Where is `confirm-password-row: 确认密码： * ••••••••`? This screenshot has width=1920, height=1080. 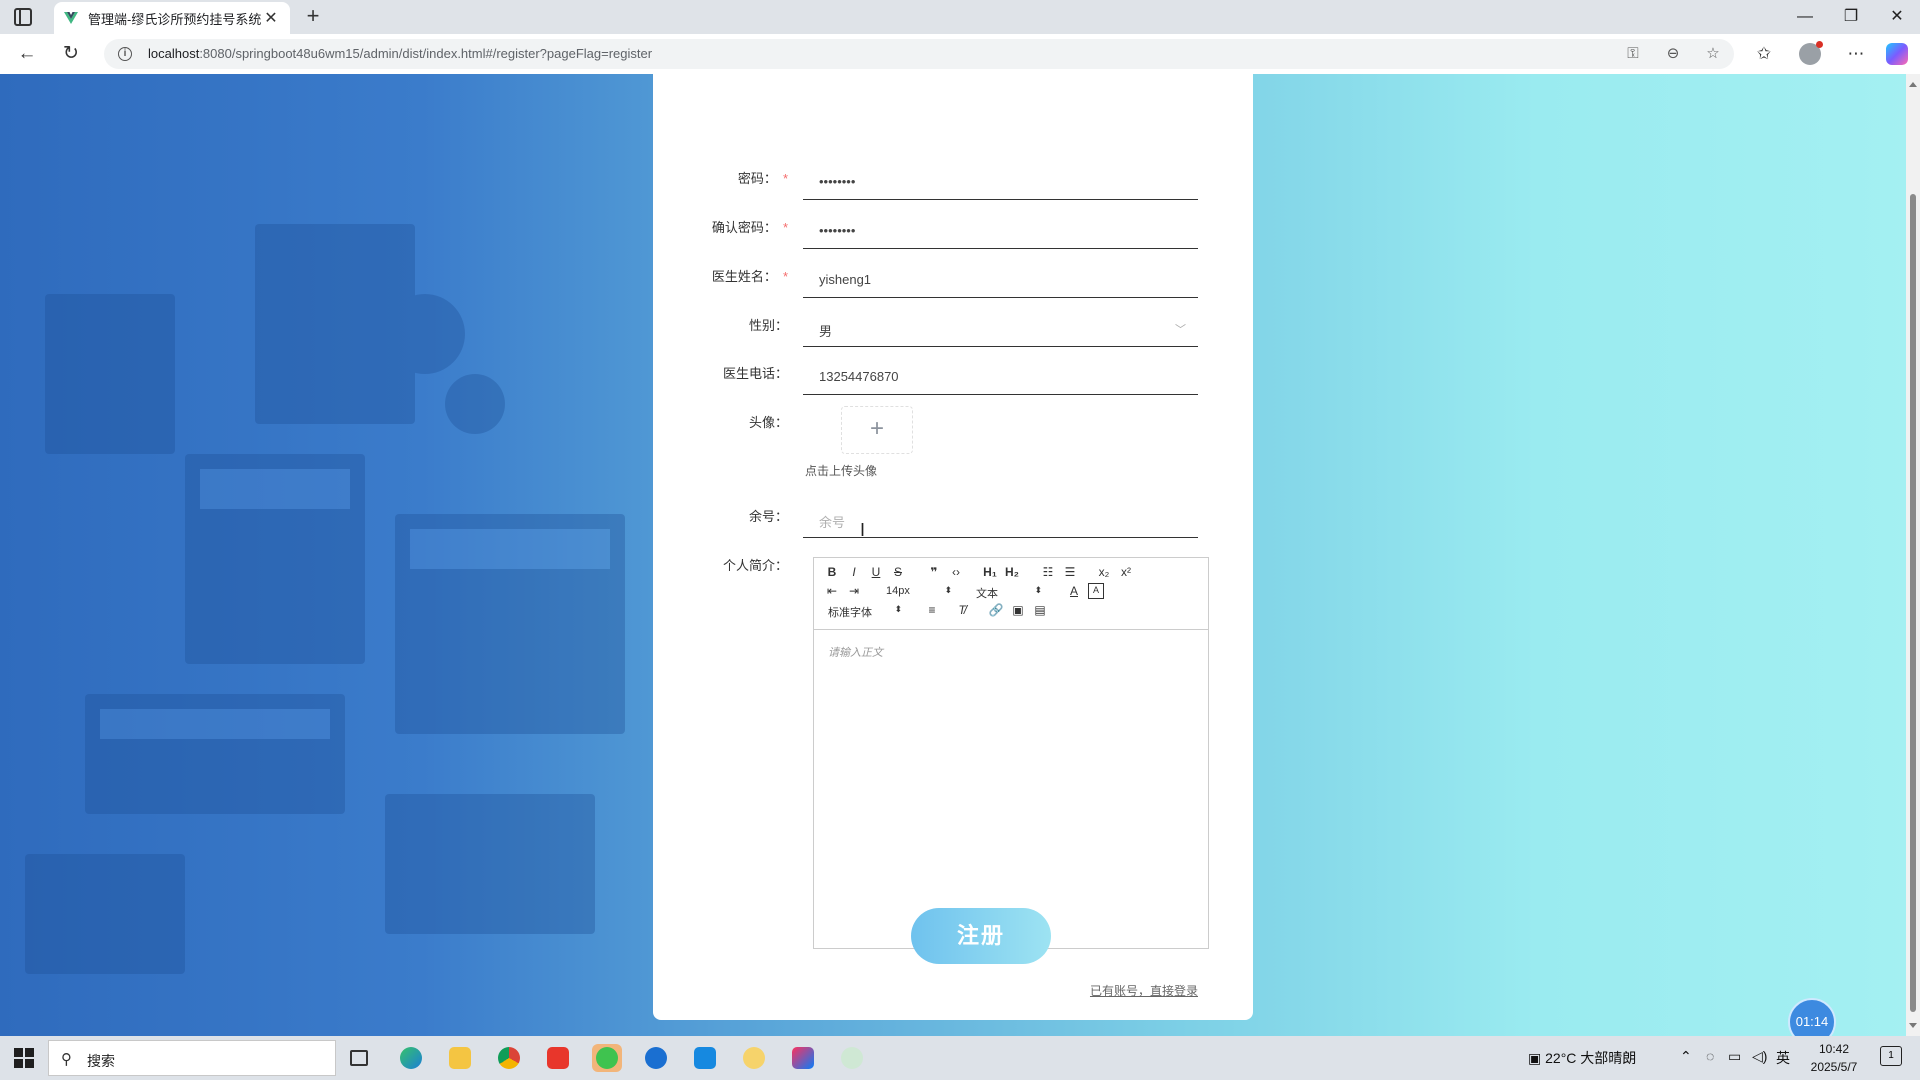
confirm-password-row: 确认密码： * •••••••• is located at coordinates (953, 242).